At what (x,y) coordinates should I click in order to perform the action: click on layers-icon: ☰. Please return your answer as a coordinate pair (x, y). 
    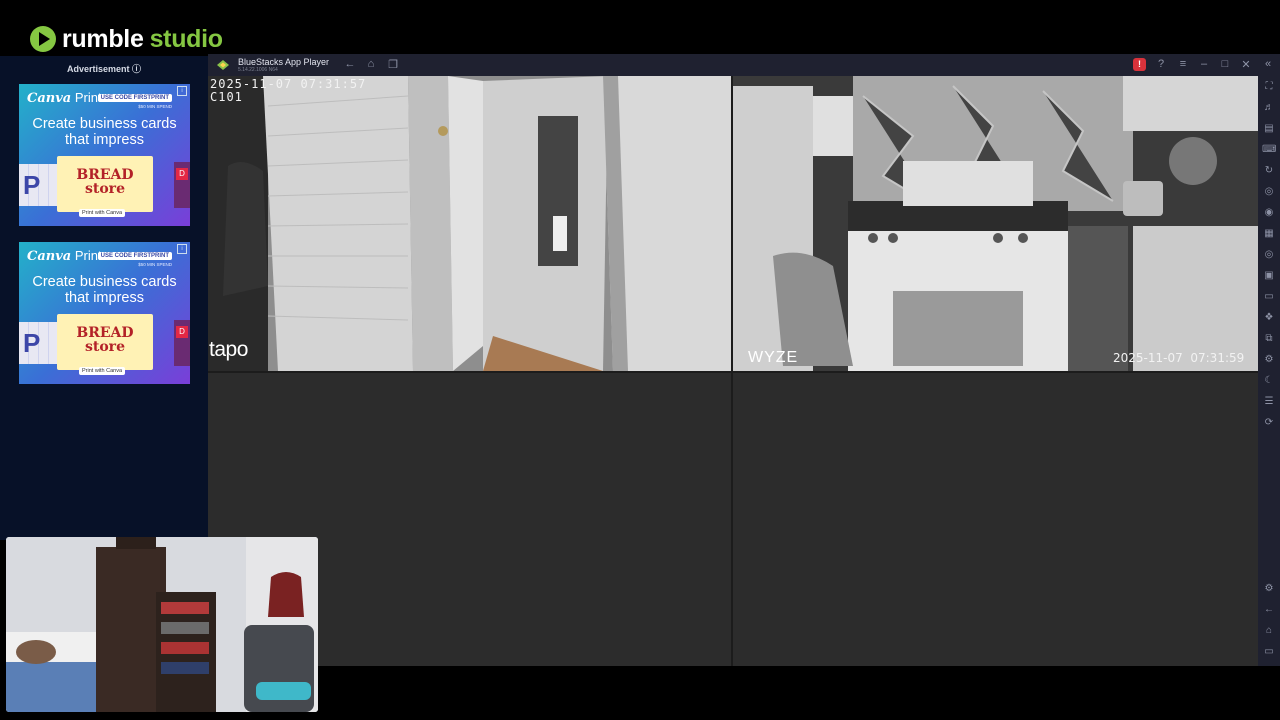
    Looking at the image, I should click on (1269, 402).